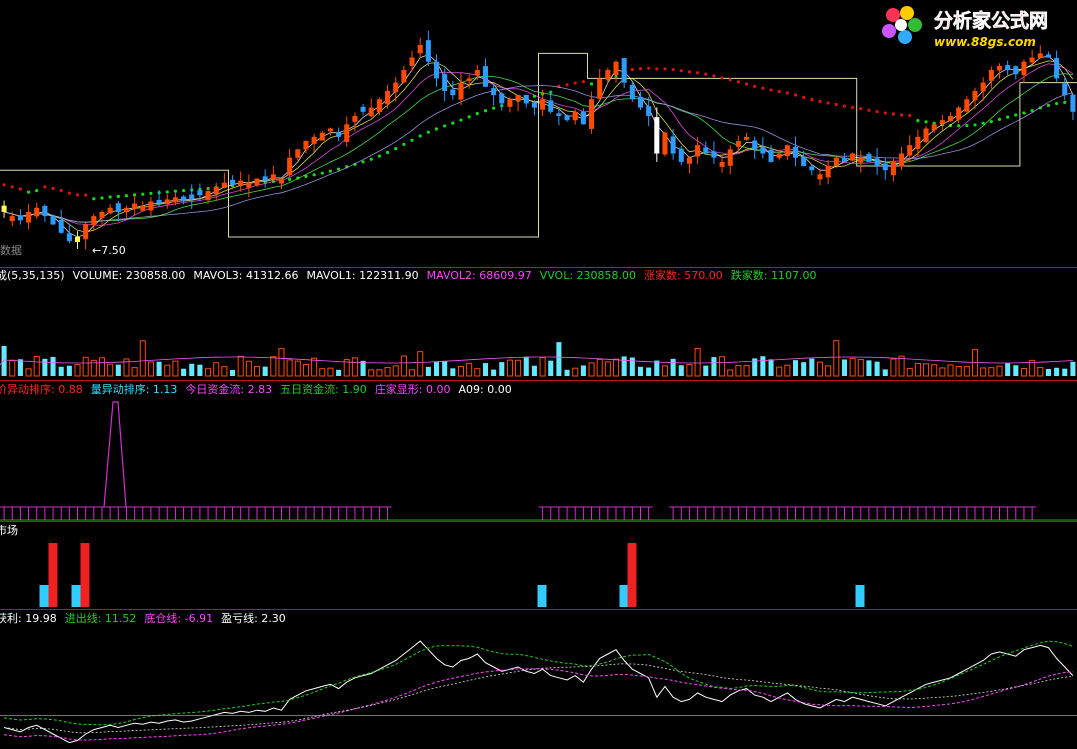 Image resolution: width=1077 pixels, height=749 pixels. What do you see at coordinates (178, 618) in the screenshot?
I see `header-item: 底仓线: -6.91` at bounding box center [178, 618].